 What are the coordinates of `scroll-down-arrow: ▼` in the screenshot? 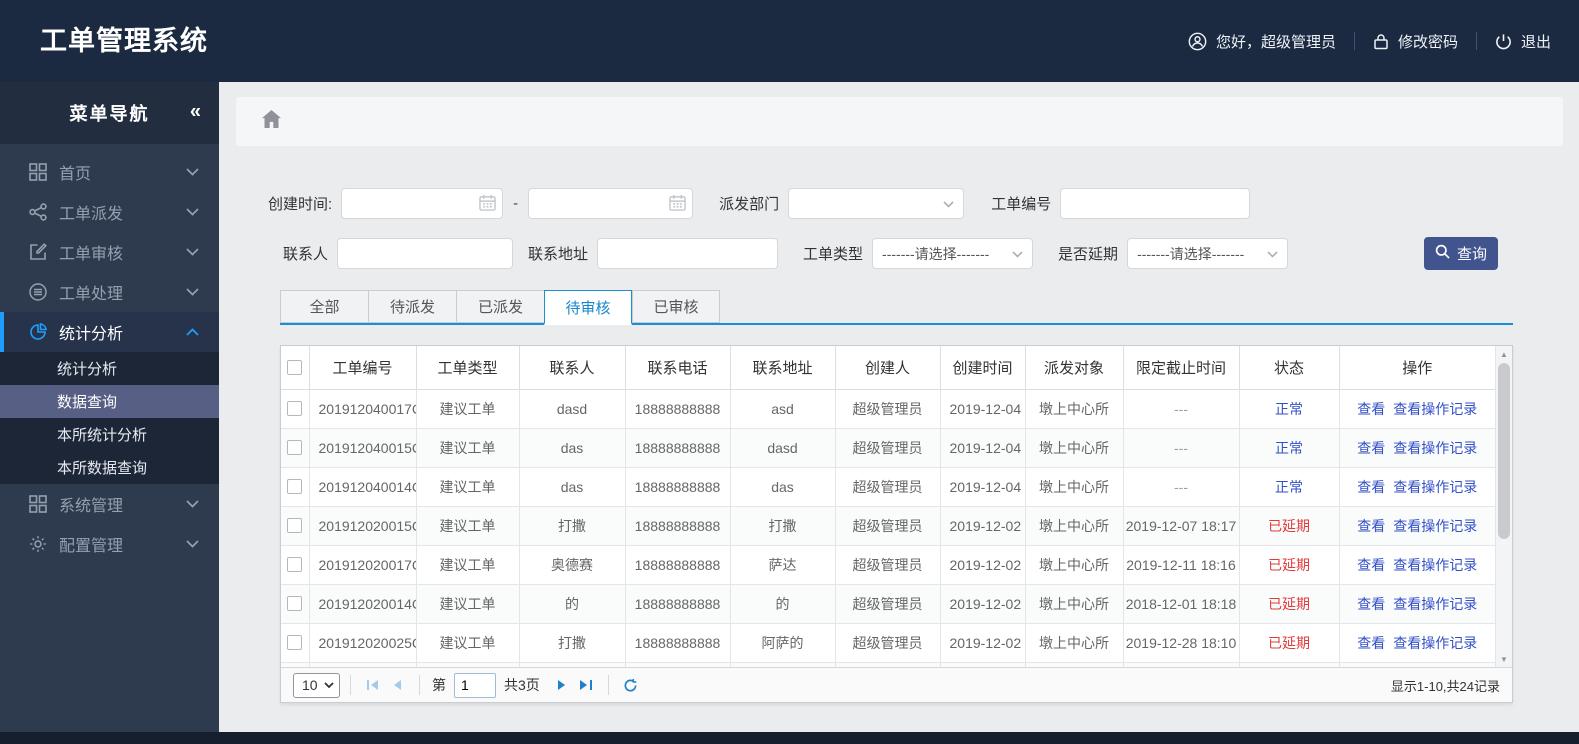 It's located at (1504, 659).